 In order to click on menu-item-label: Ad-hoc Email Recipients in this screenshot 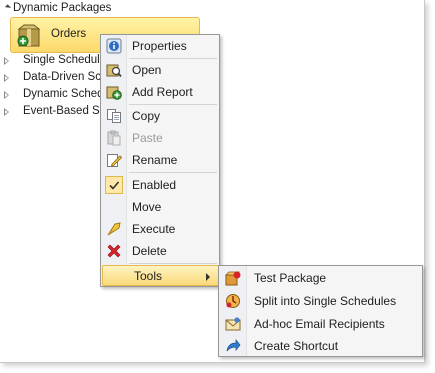, I will do `click(319, 324)`.